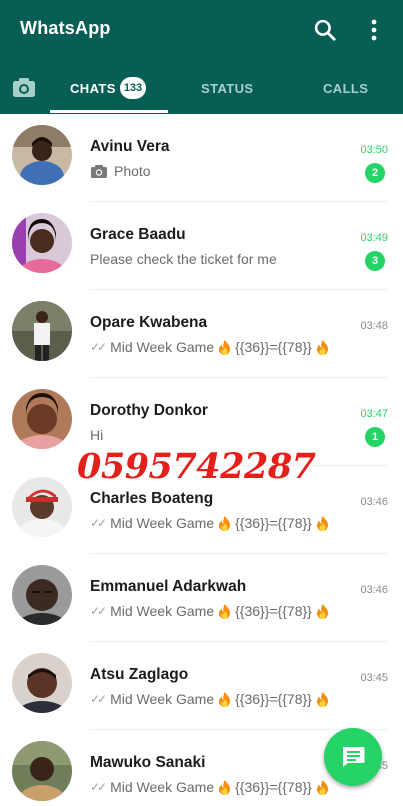  I want to click on search-icon, so click(325, 30).